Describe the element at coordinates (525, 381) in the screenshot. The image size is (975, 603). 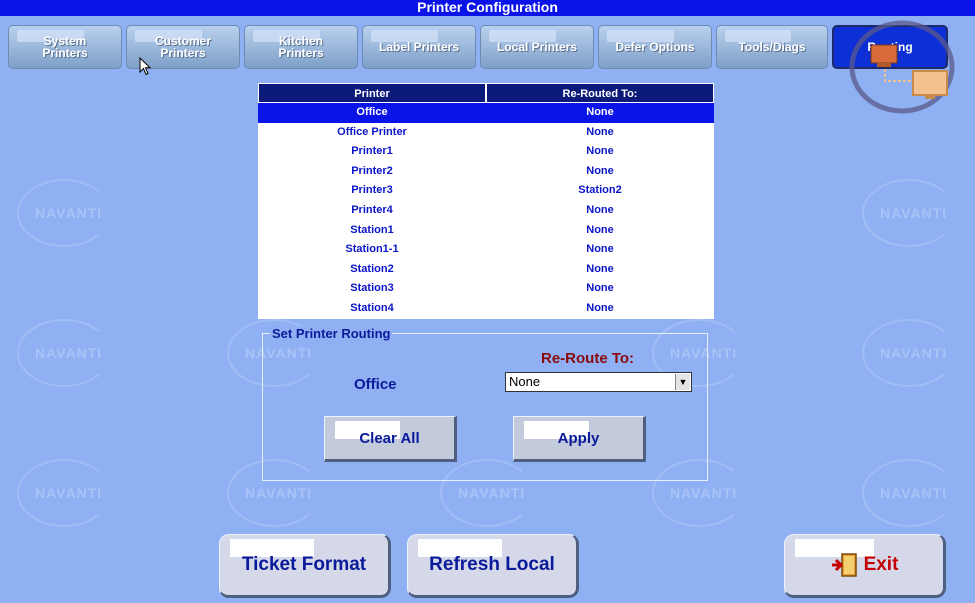
I see `reroute-select-value: None` at that location.